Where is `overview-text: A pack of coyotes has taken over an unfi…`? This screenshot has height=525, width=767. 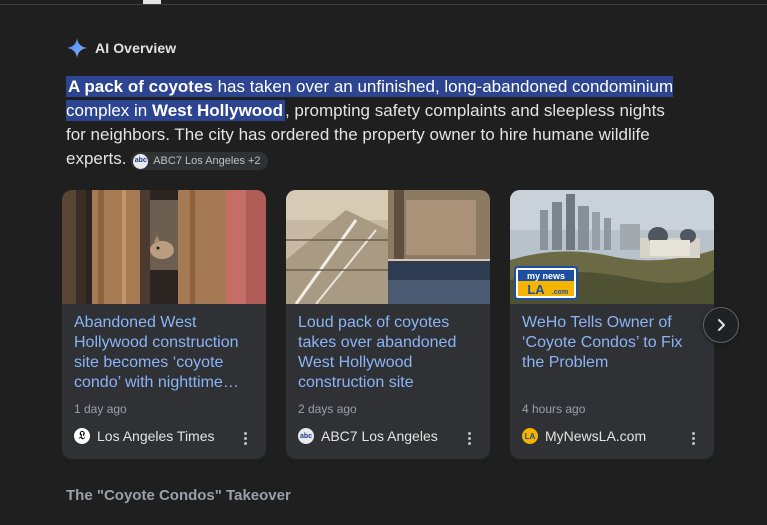
overview-text: A pack of coyotes has taken over an unfi… is located at coordinates (376, 123).